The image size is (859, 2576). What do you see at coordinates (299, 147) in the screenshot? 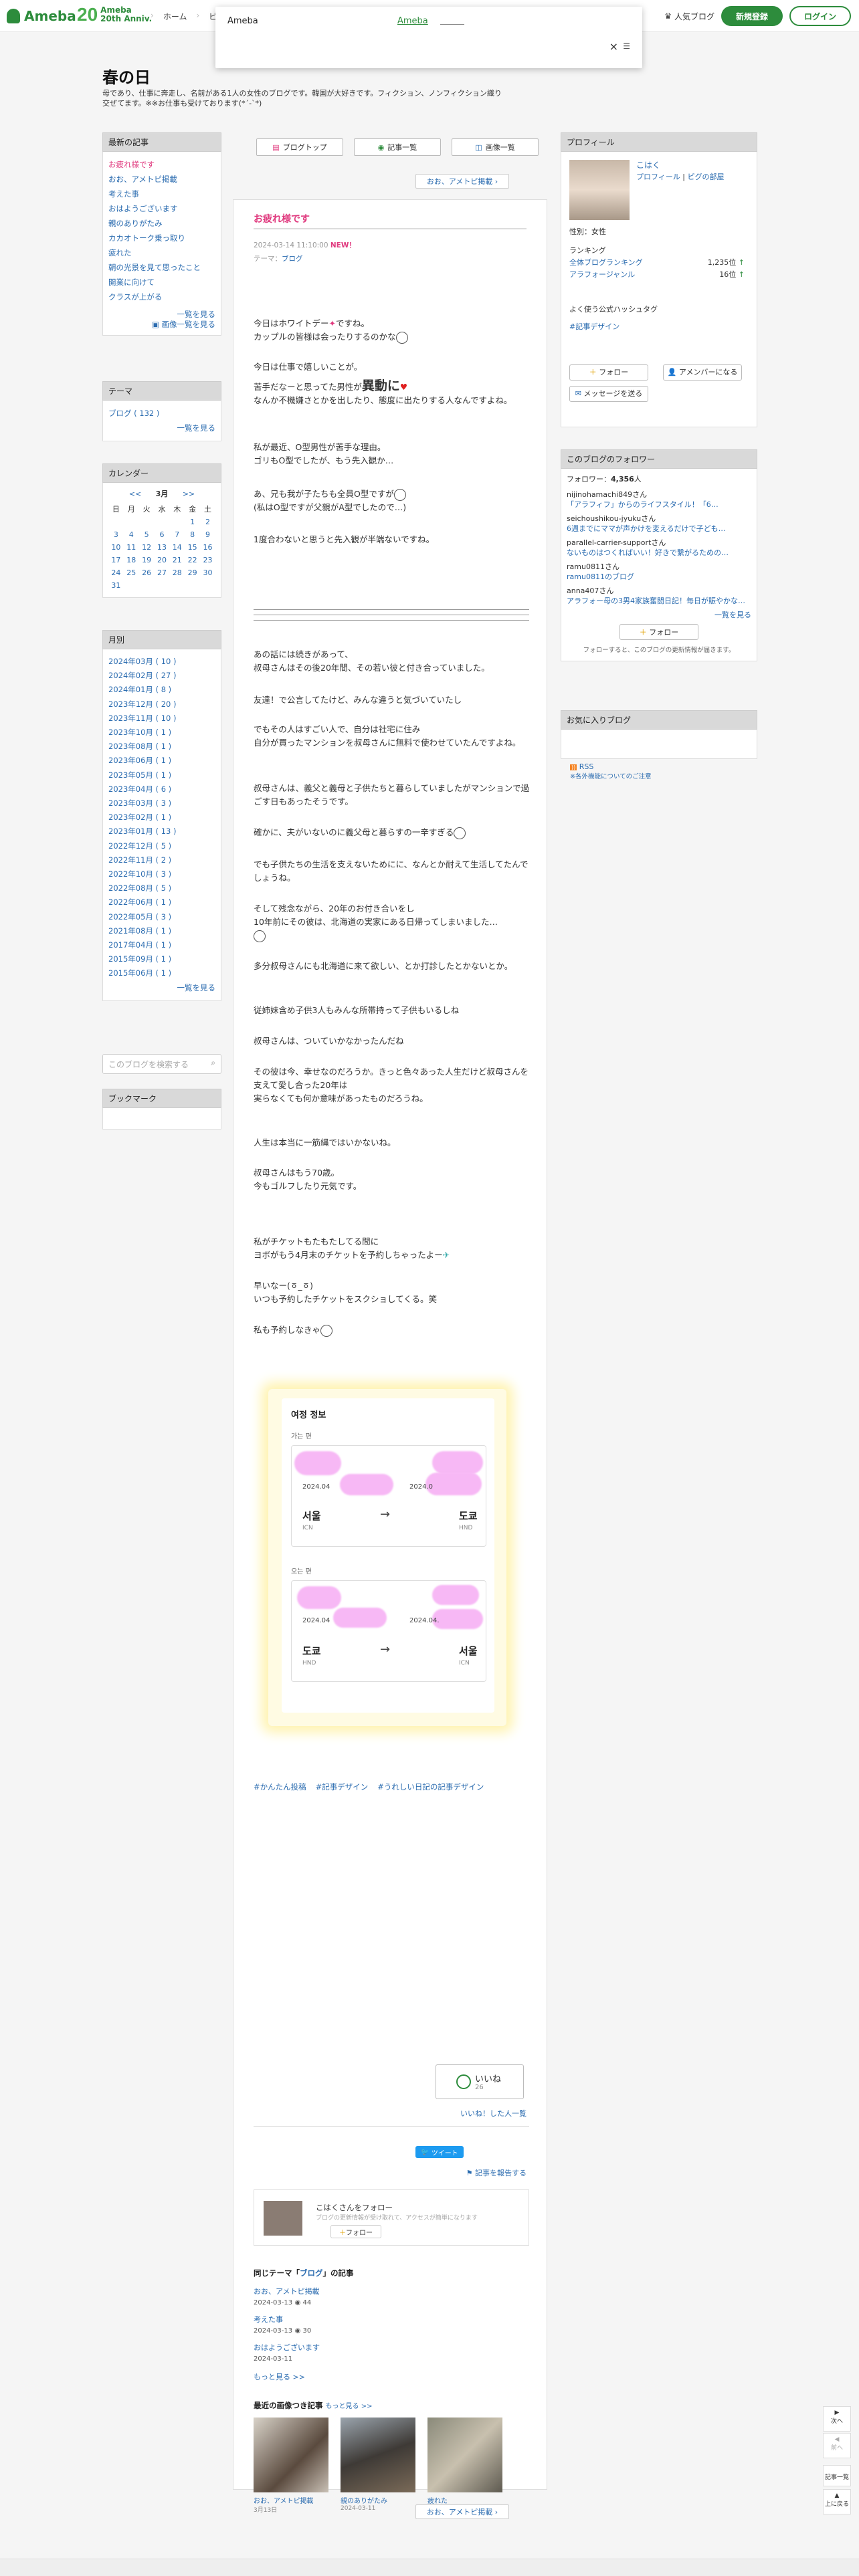
I see `tab-blog-top: ▤ ブログトップ` at bounding box center [299, 147].